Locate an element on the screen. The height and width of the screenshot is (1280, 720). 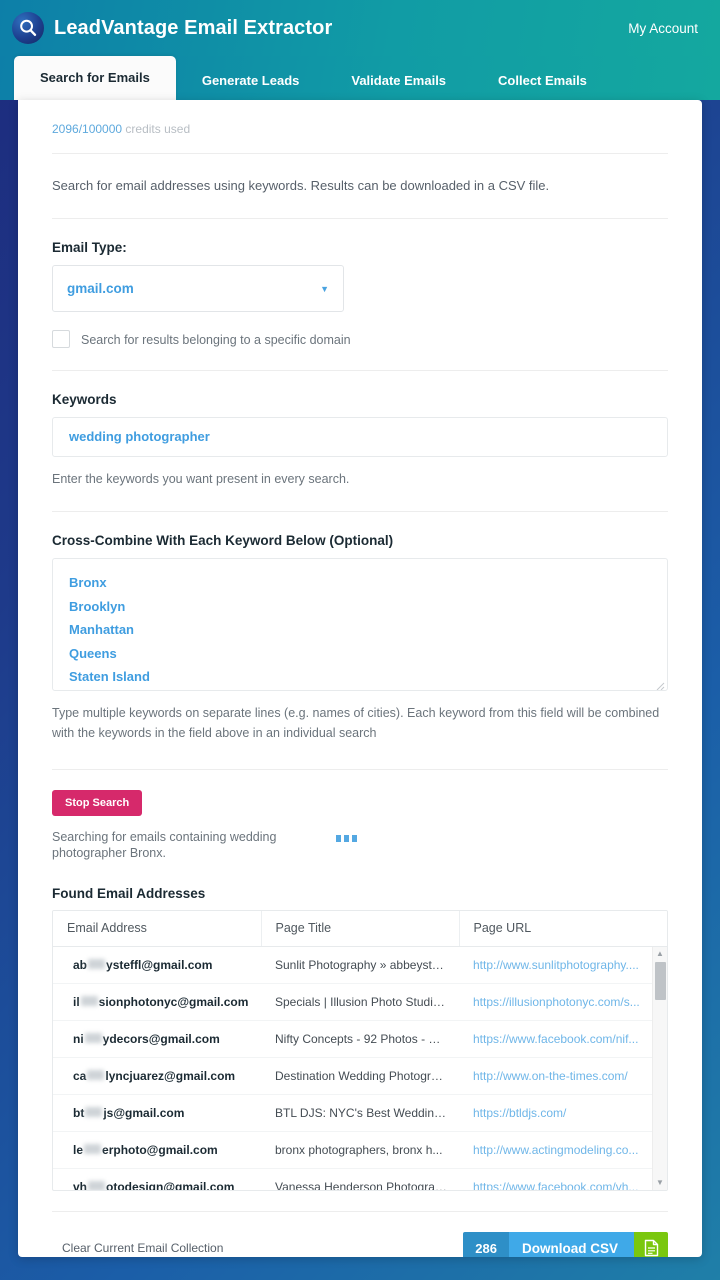
cross-combine-line: Brooklyn is located at coordinates (97, 606).